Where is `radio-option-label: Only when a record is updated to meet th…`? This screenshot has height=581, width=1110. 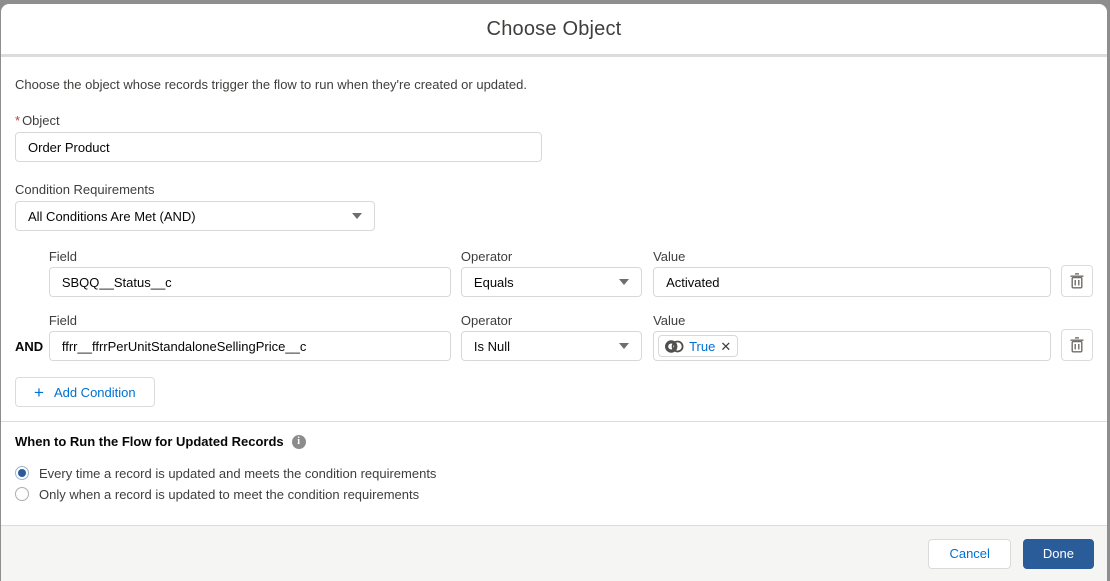
radio-option-label: Only when a record is updated to meet th… is located at coordinates (229, 494).